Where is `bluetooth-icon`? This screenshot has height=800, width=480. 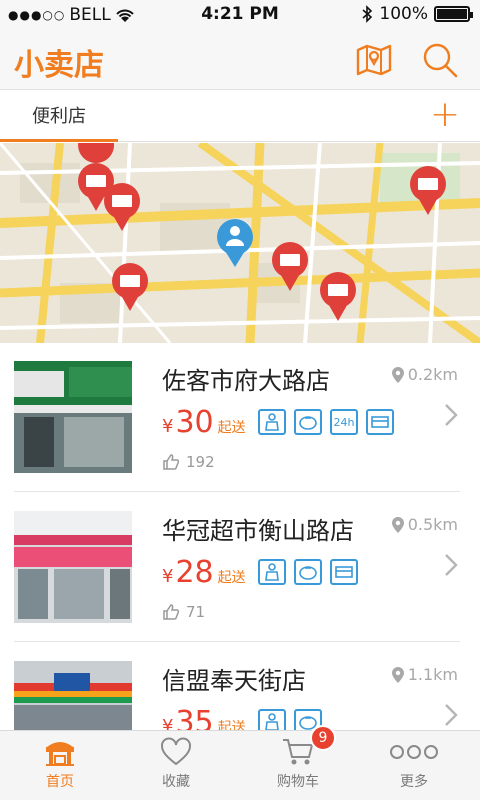
bluetooth-icon is located at coordinates (367, 14).